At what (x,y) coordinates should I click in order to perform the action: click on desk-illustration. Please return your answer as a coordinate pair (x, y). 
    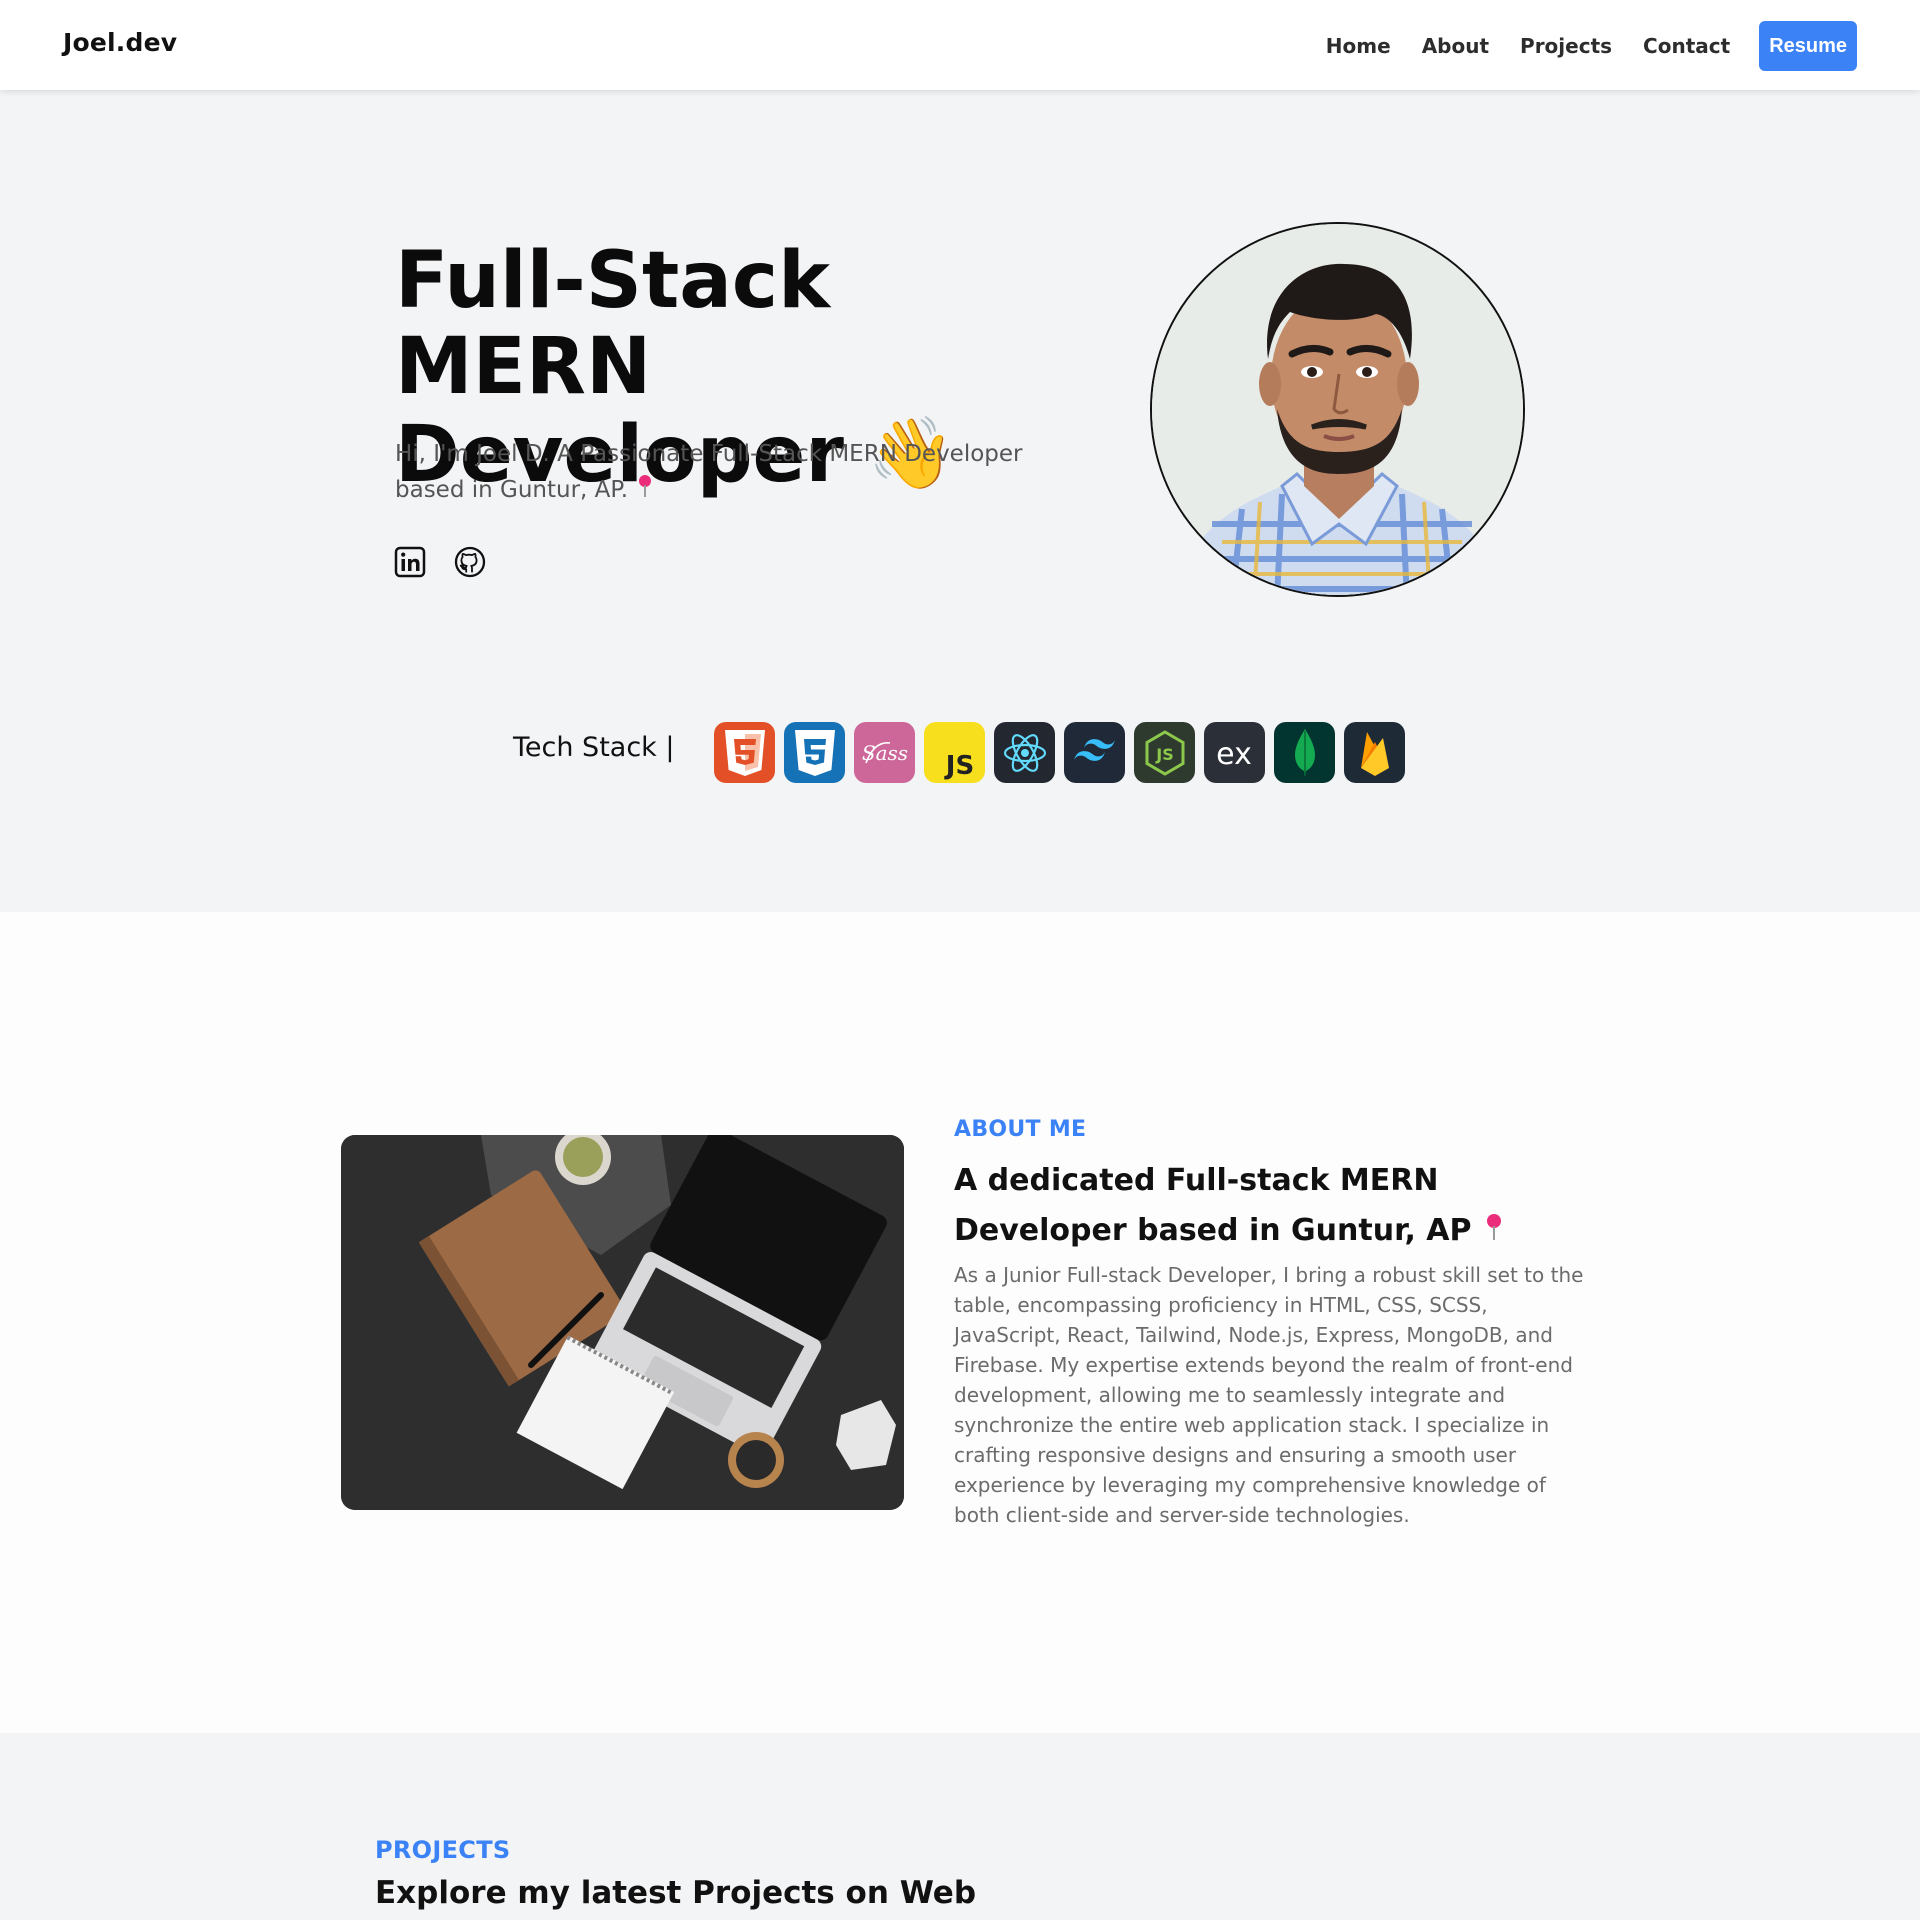
    Looking at the image, I should click on (622, 1322).